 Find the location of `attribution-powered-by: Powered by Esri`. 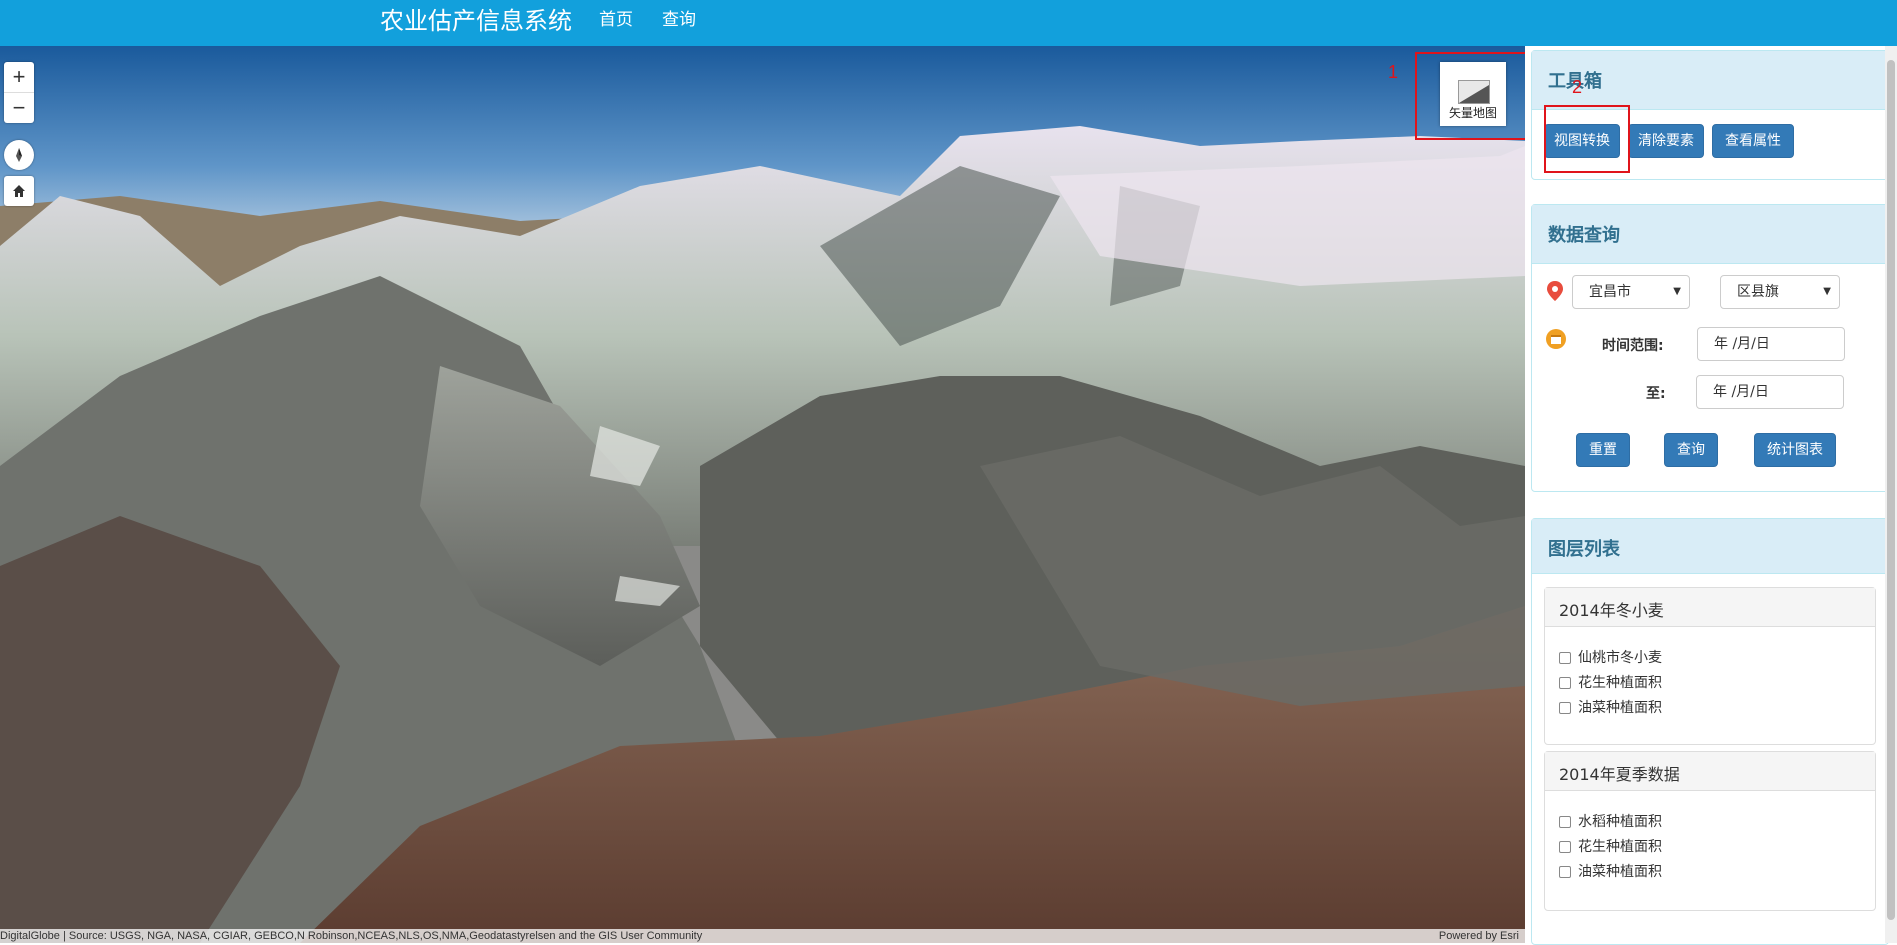

attribution-powered-by: Powered by Esri is located at coordinates (1479, 936).